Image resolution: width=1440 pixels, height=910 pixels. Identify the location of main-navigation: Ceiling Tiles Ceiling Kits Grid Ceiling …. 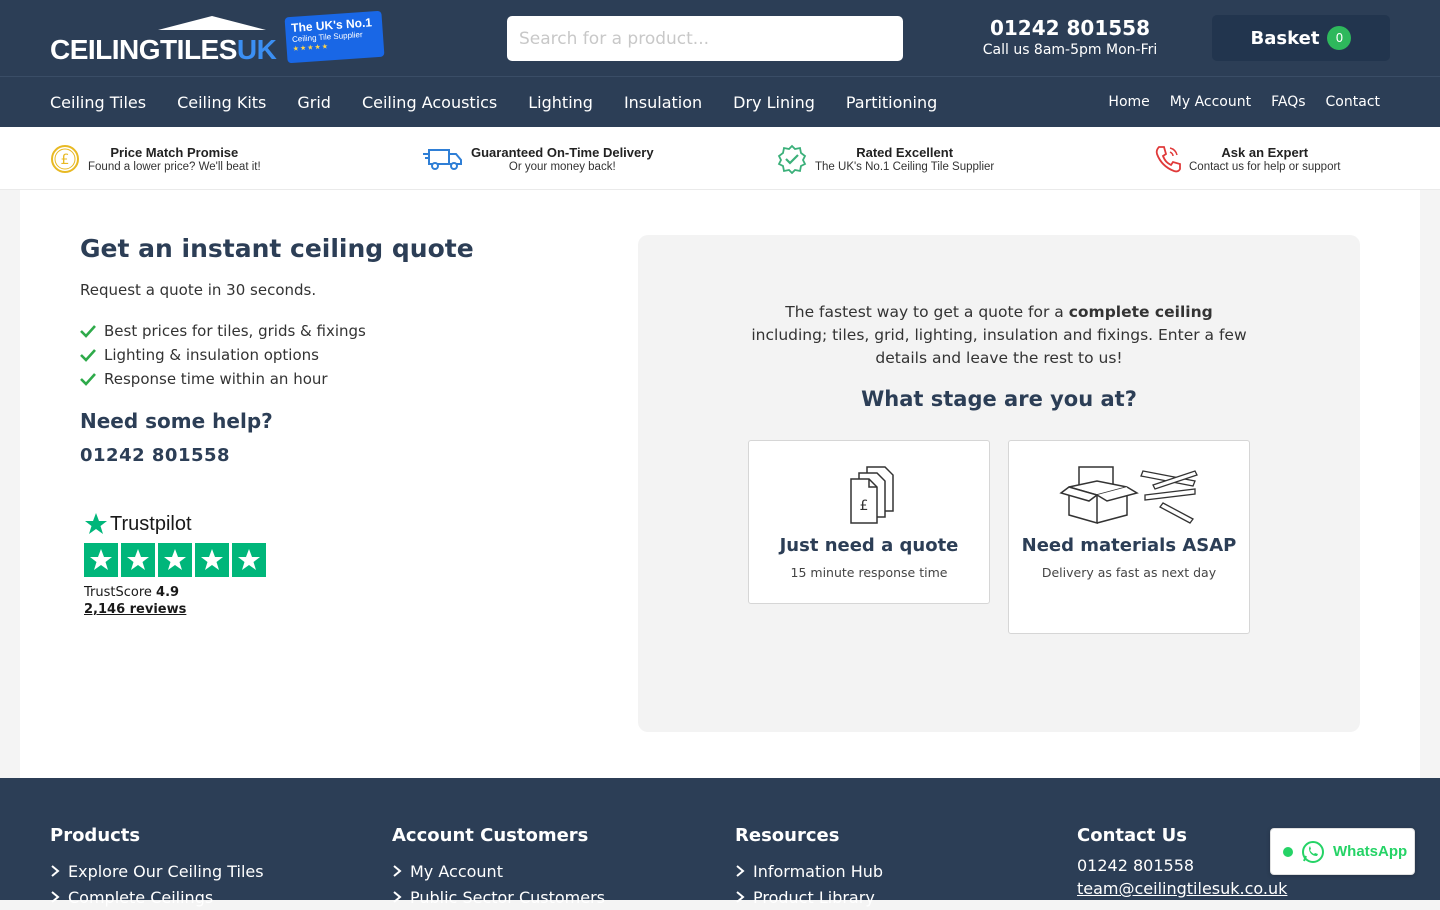
(720, 101).